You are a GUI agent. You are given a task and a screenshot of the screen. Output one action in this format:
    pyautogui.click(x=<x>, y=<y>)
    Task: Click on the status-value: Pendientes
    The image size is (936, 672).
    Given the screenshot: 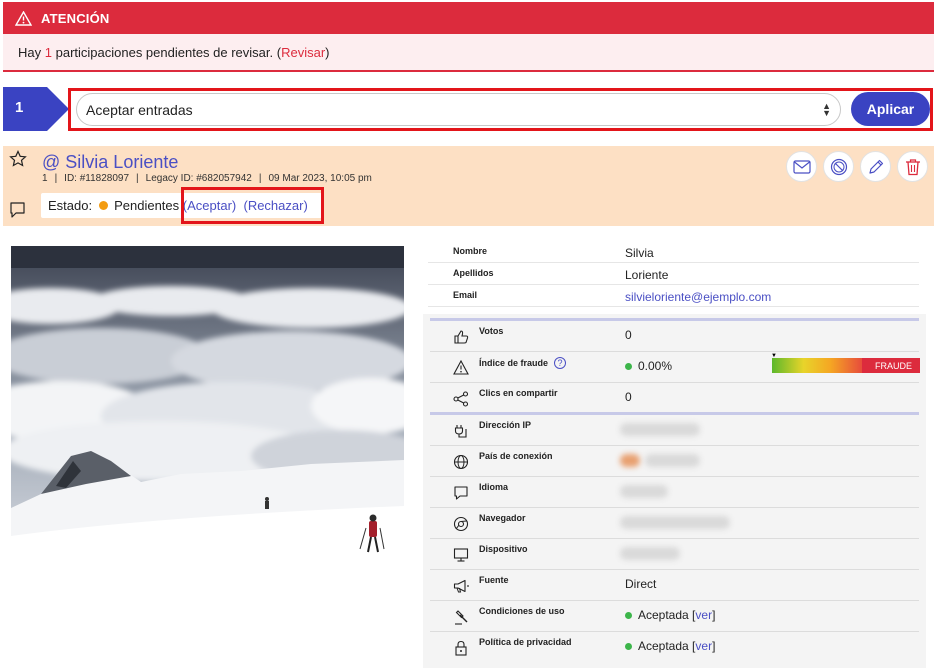 What is the action you would take?
    pyautogui.click(x=147, y=205)
    